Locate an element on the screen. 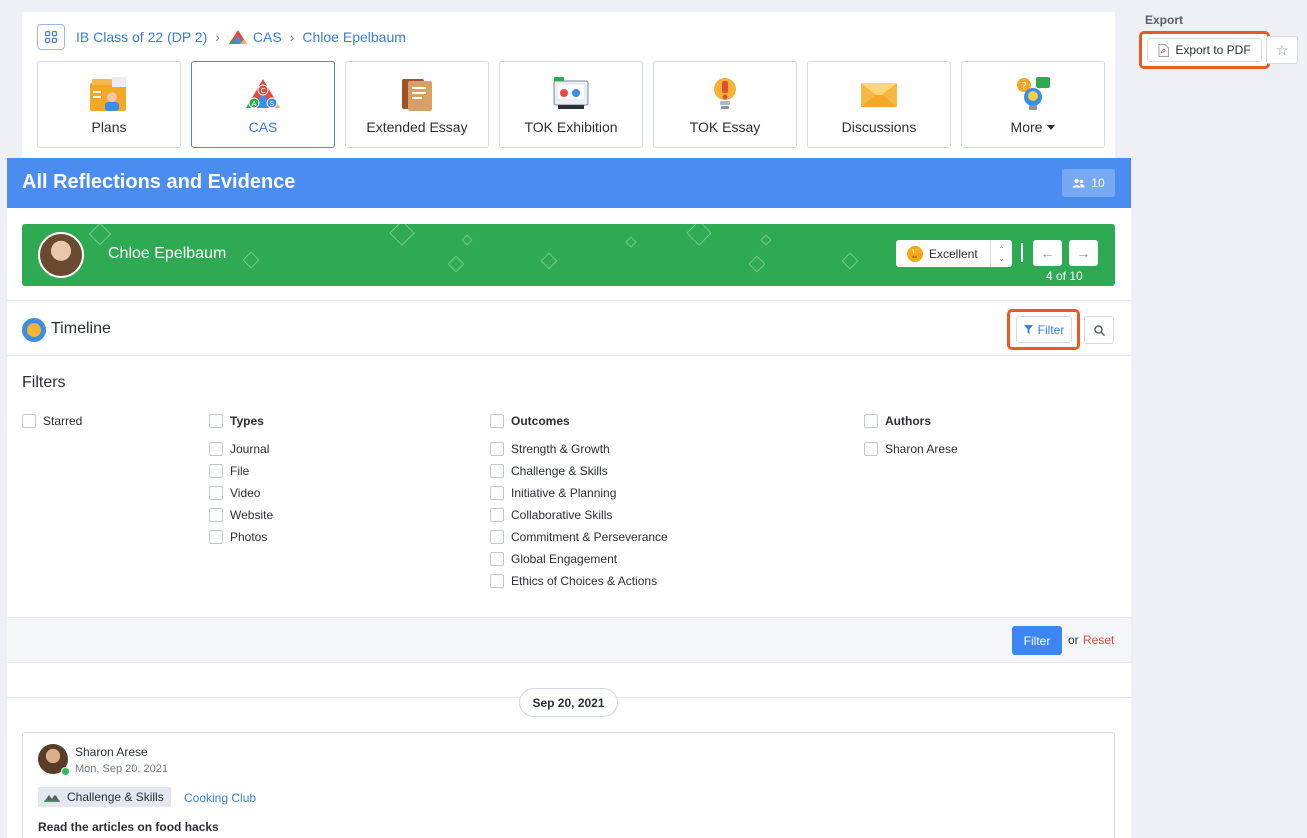 This screenshot has width=1307, height=838. online-status-dot is located at coordinates (65, 771).